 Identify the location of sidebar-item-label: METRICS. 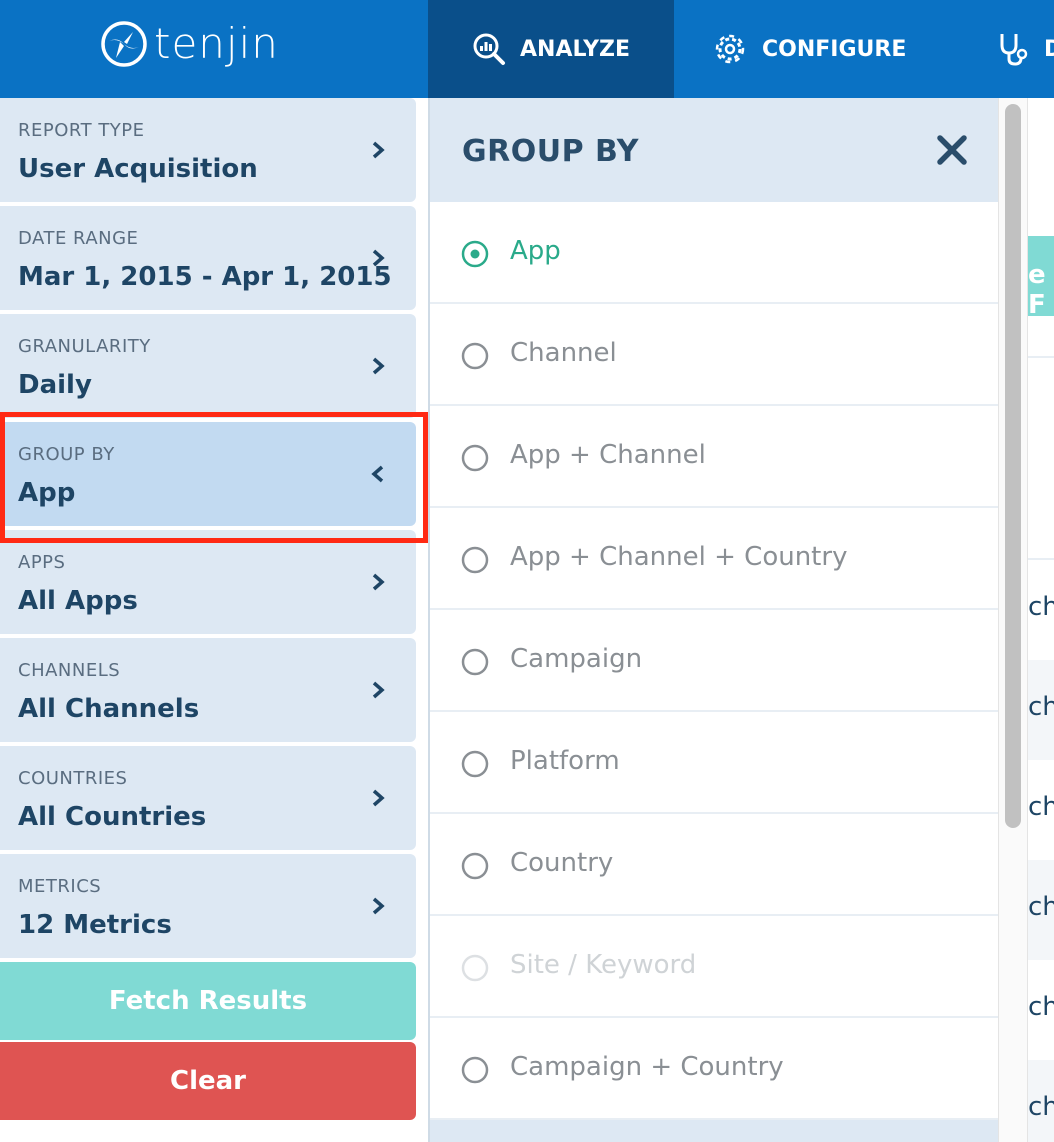
(60, 886).